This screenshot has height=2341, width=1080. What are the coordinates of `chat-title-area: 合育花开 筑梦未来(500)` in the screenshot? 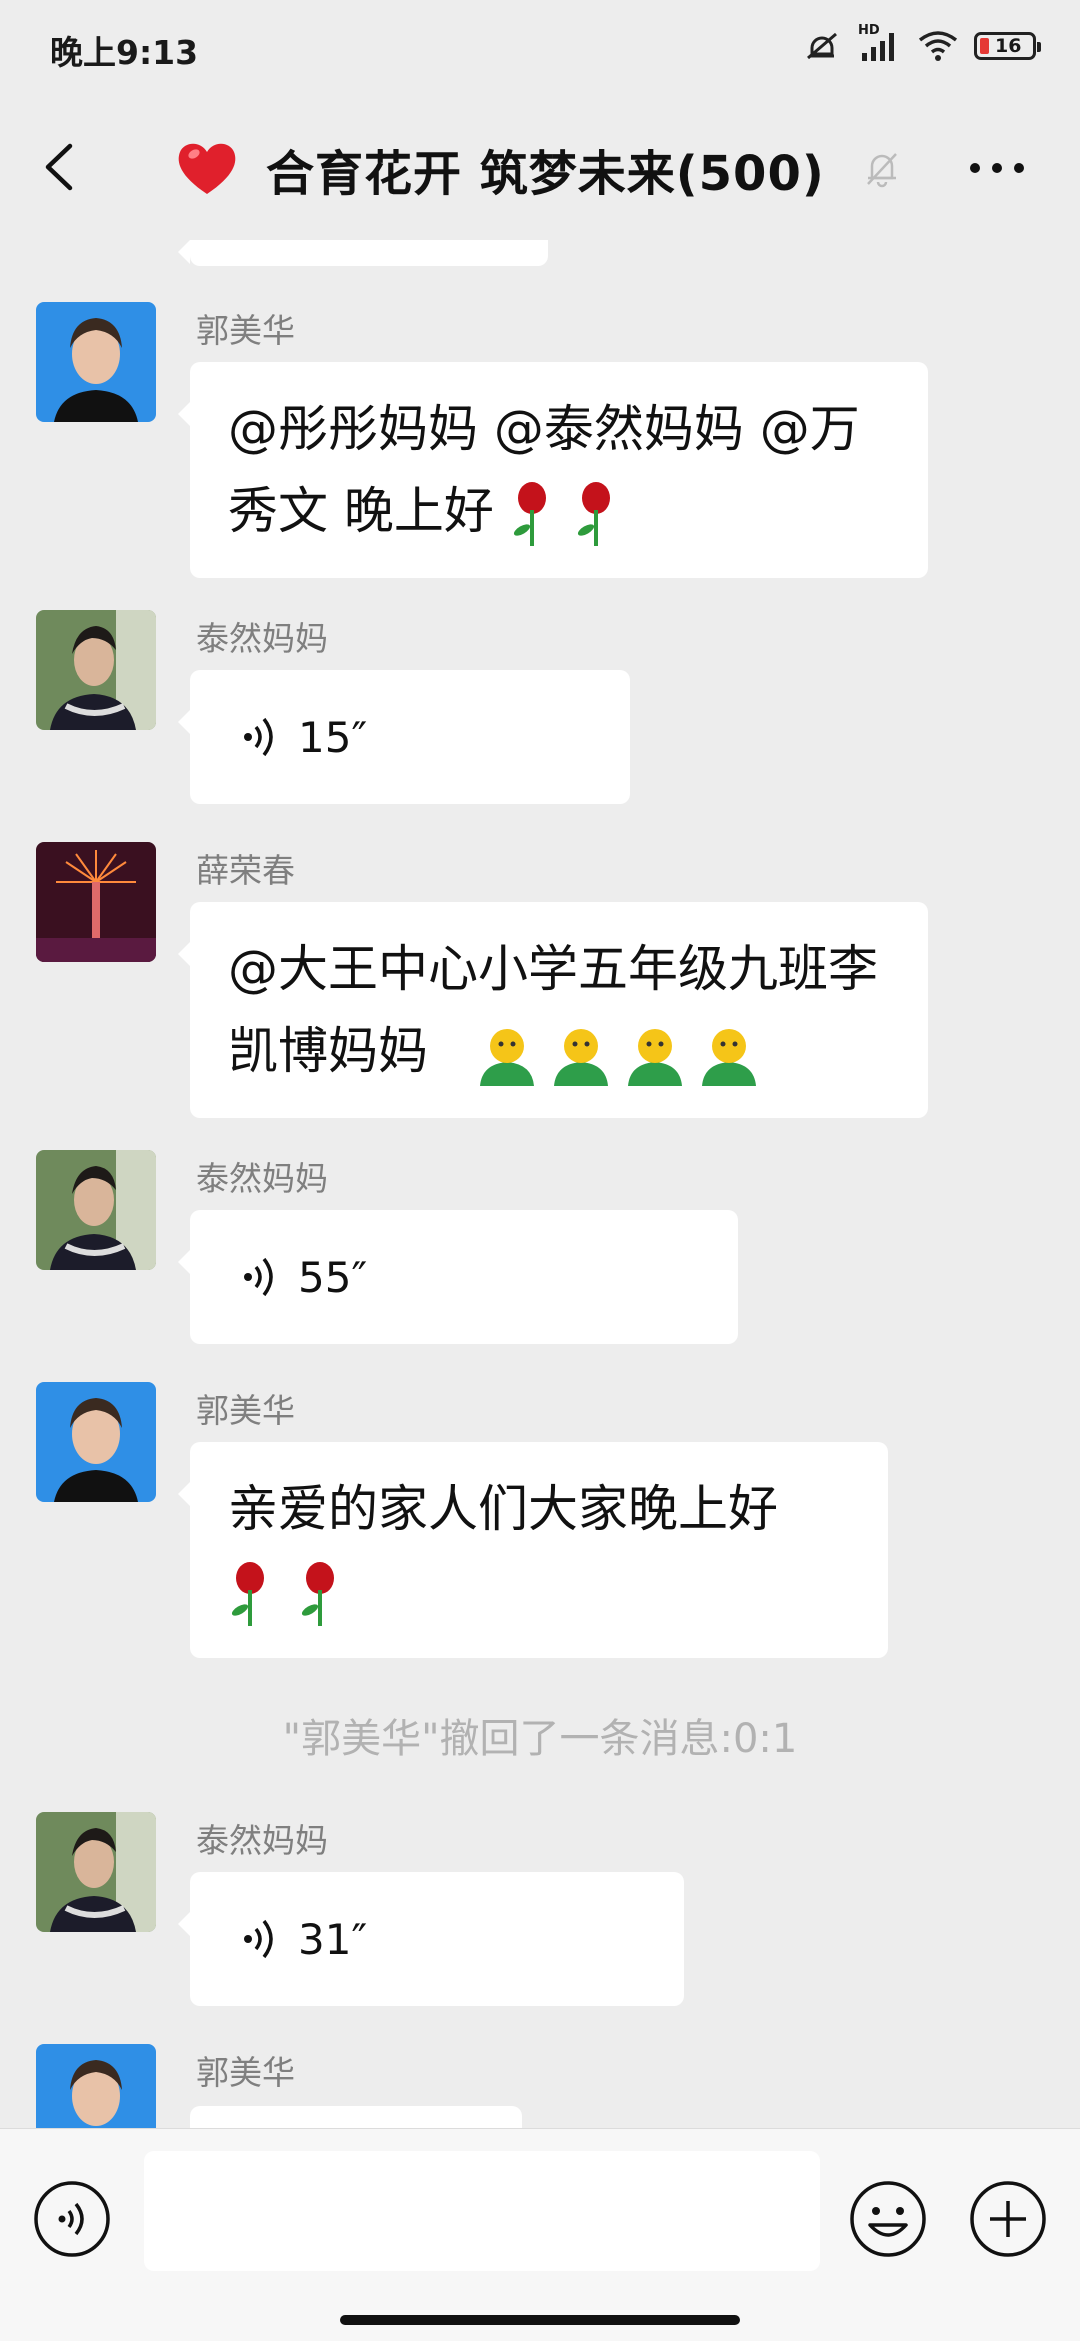 It's located at (499, 169).